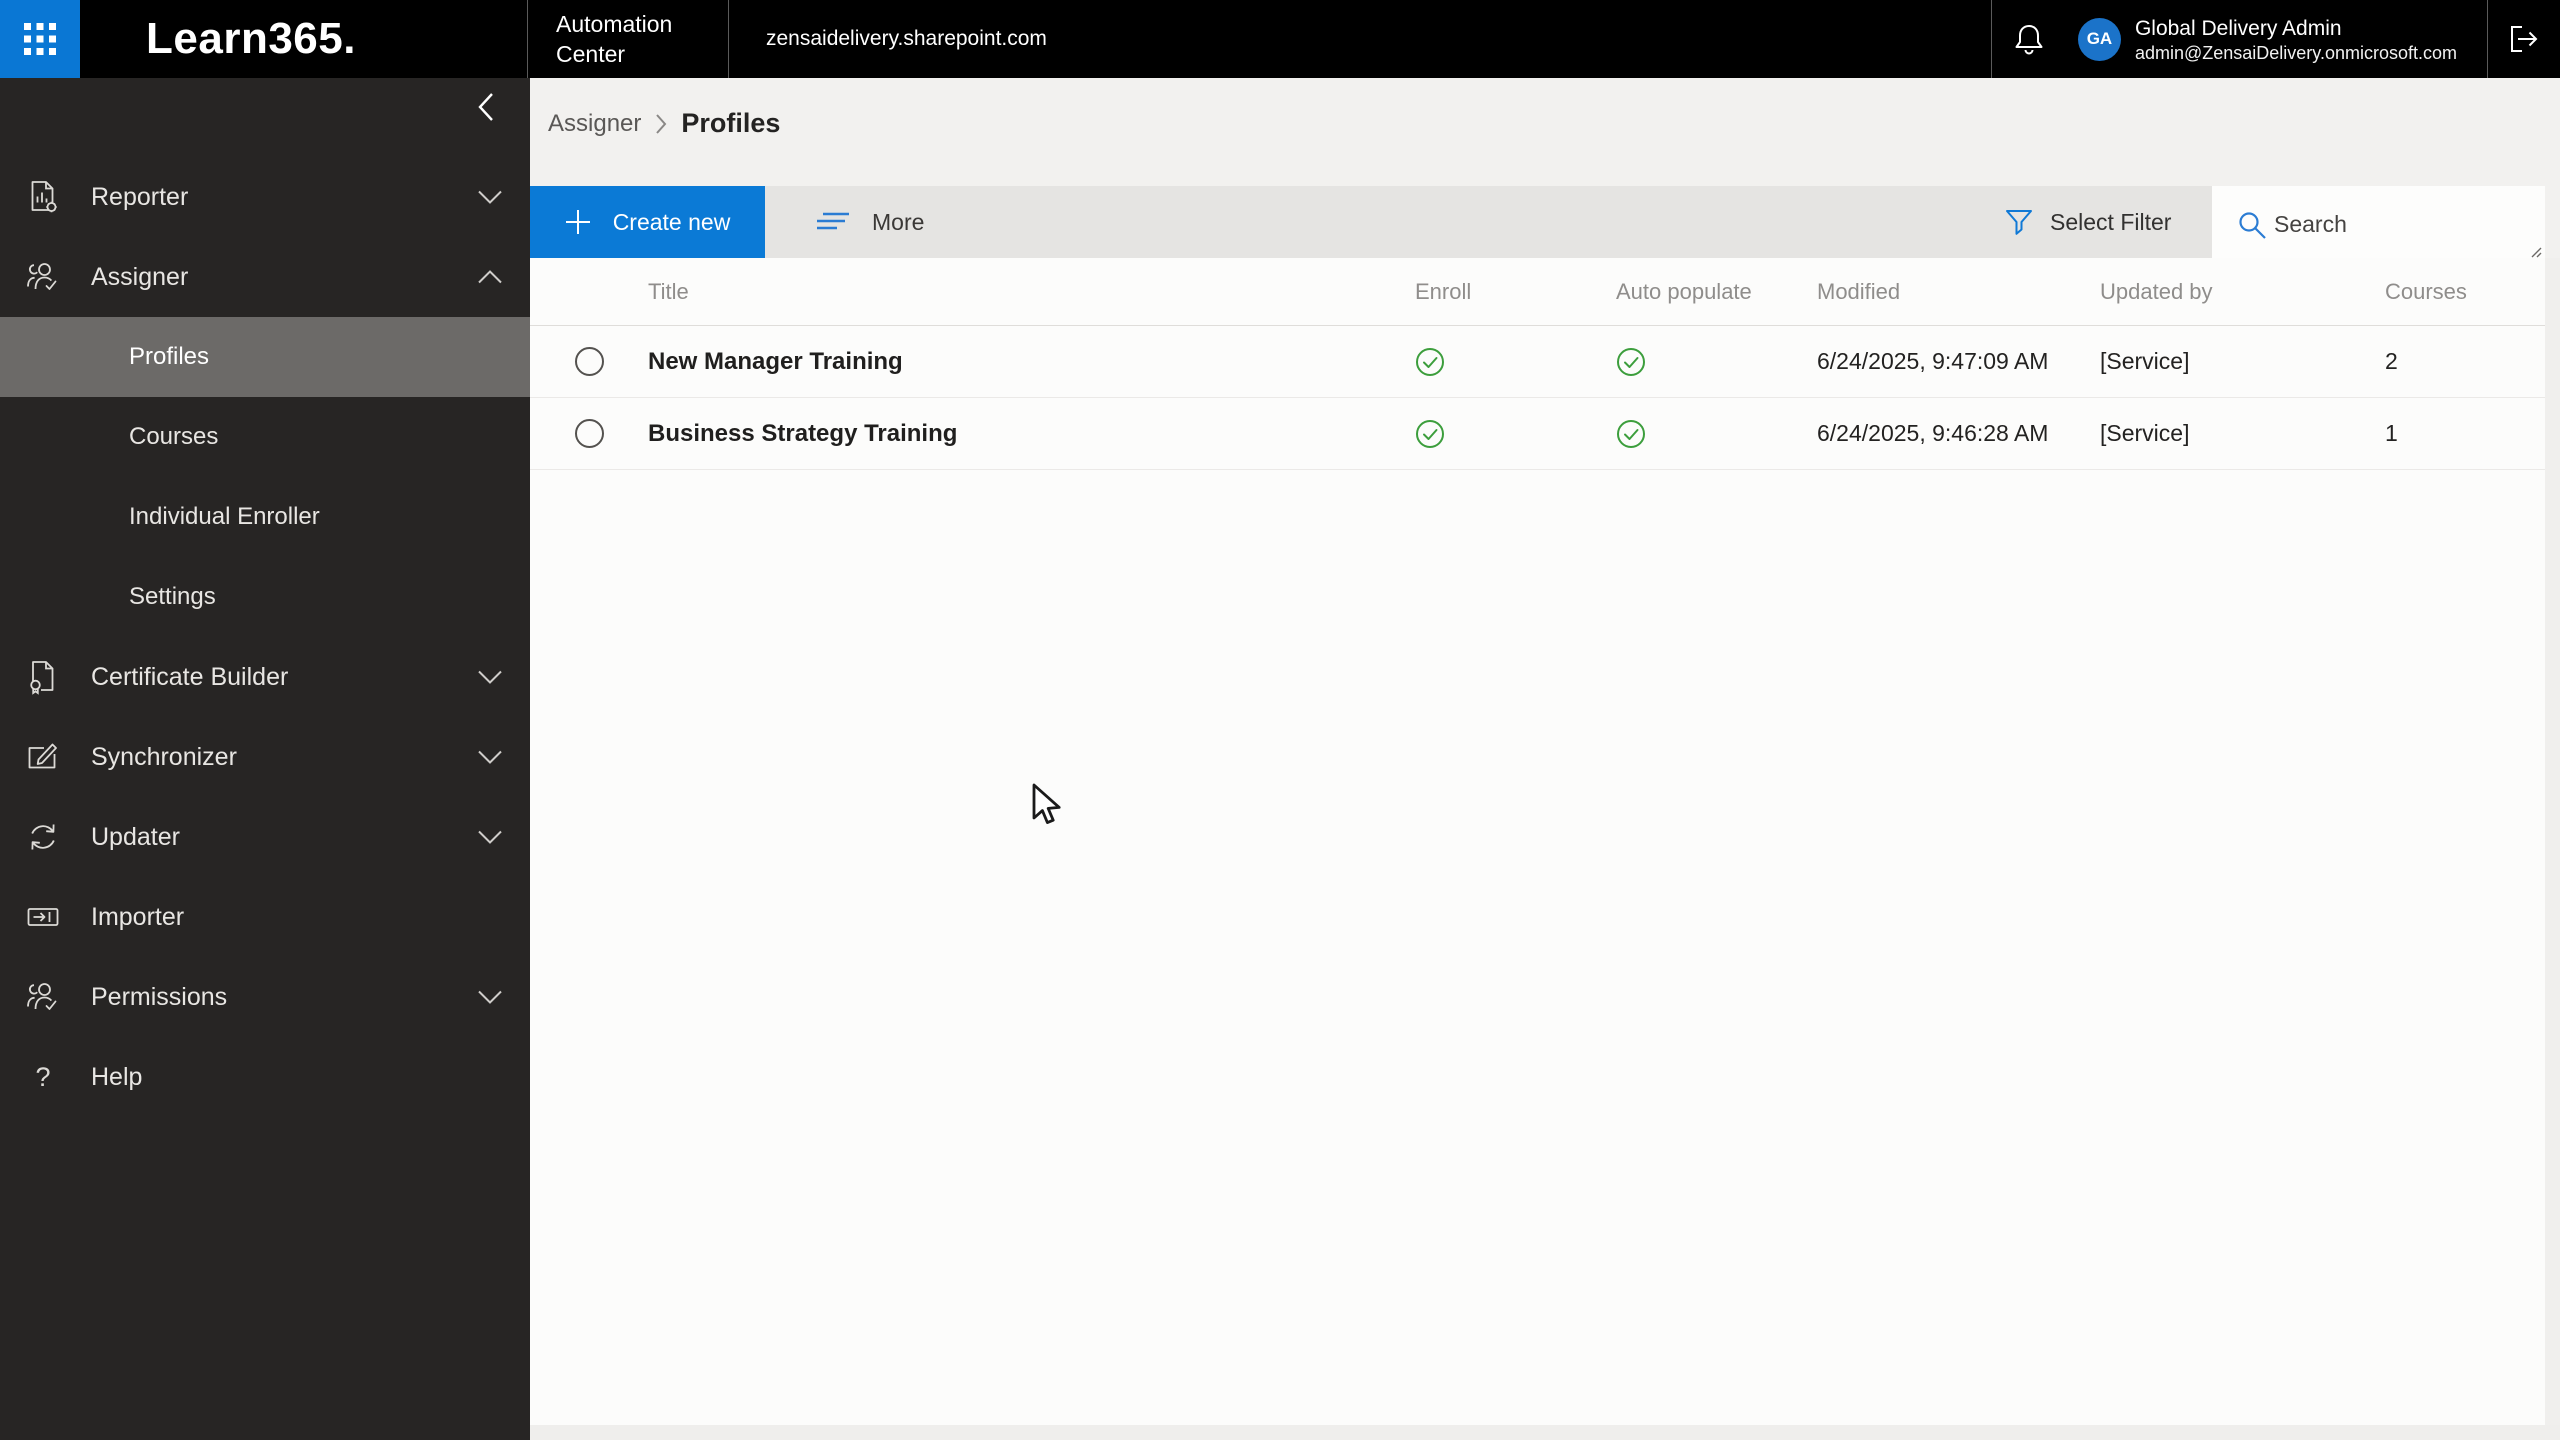 The width and height of the screenshot is (2560, 1440). What do you see at coordinates (2099, 39) in the screenshot?
I see `avatar: GA` at bounding box center [2099, 39].